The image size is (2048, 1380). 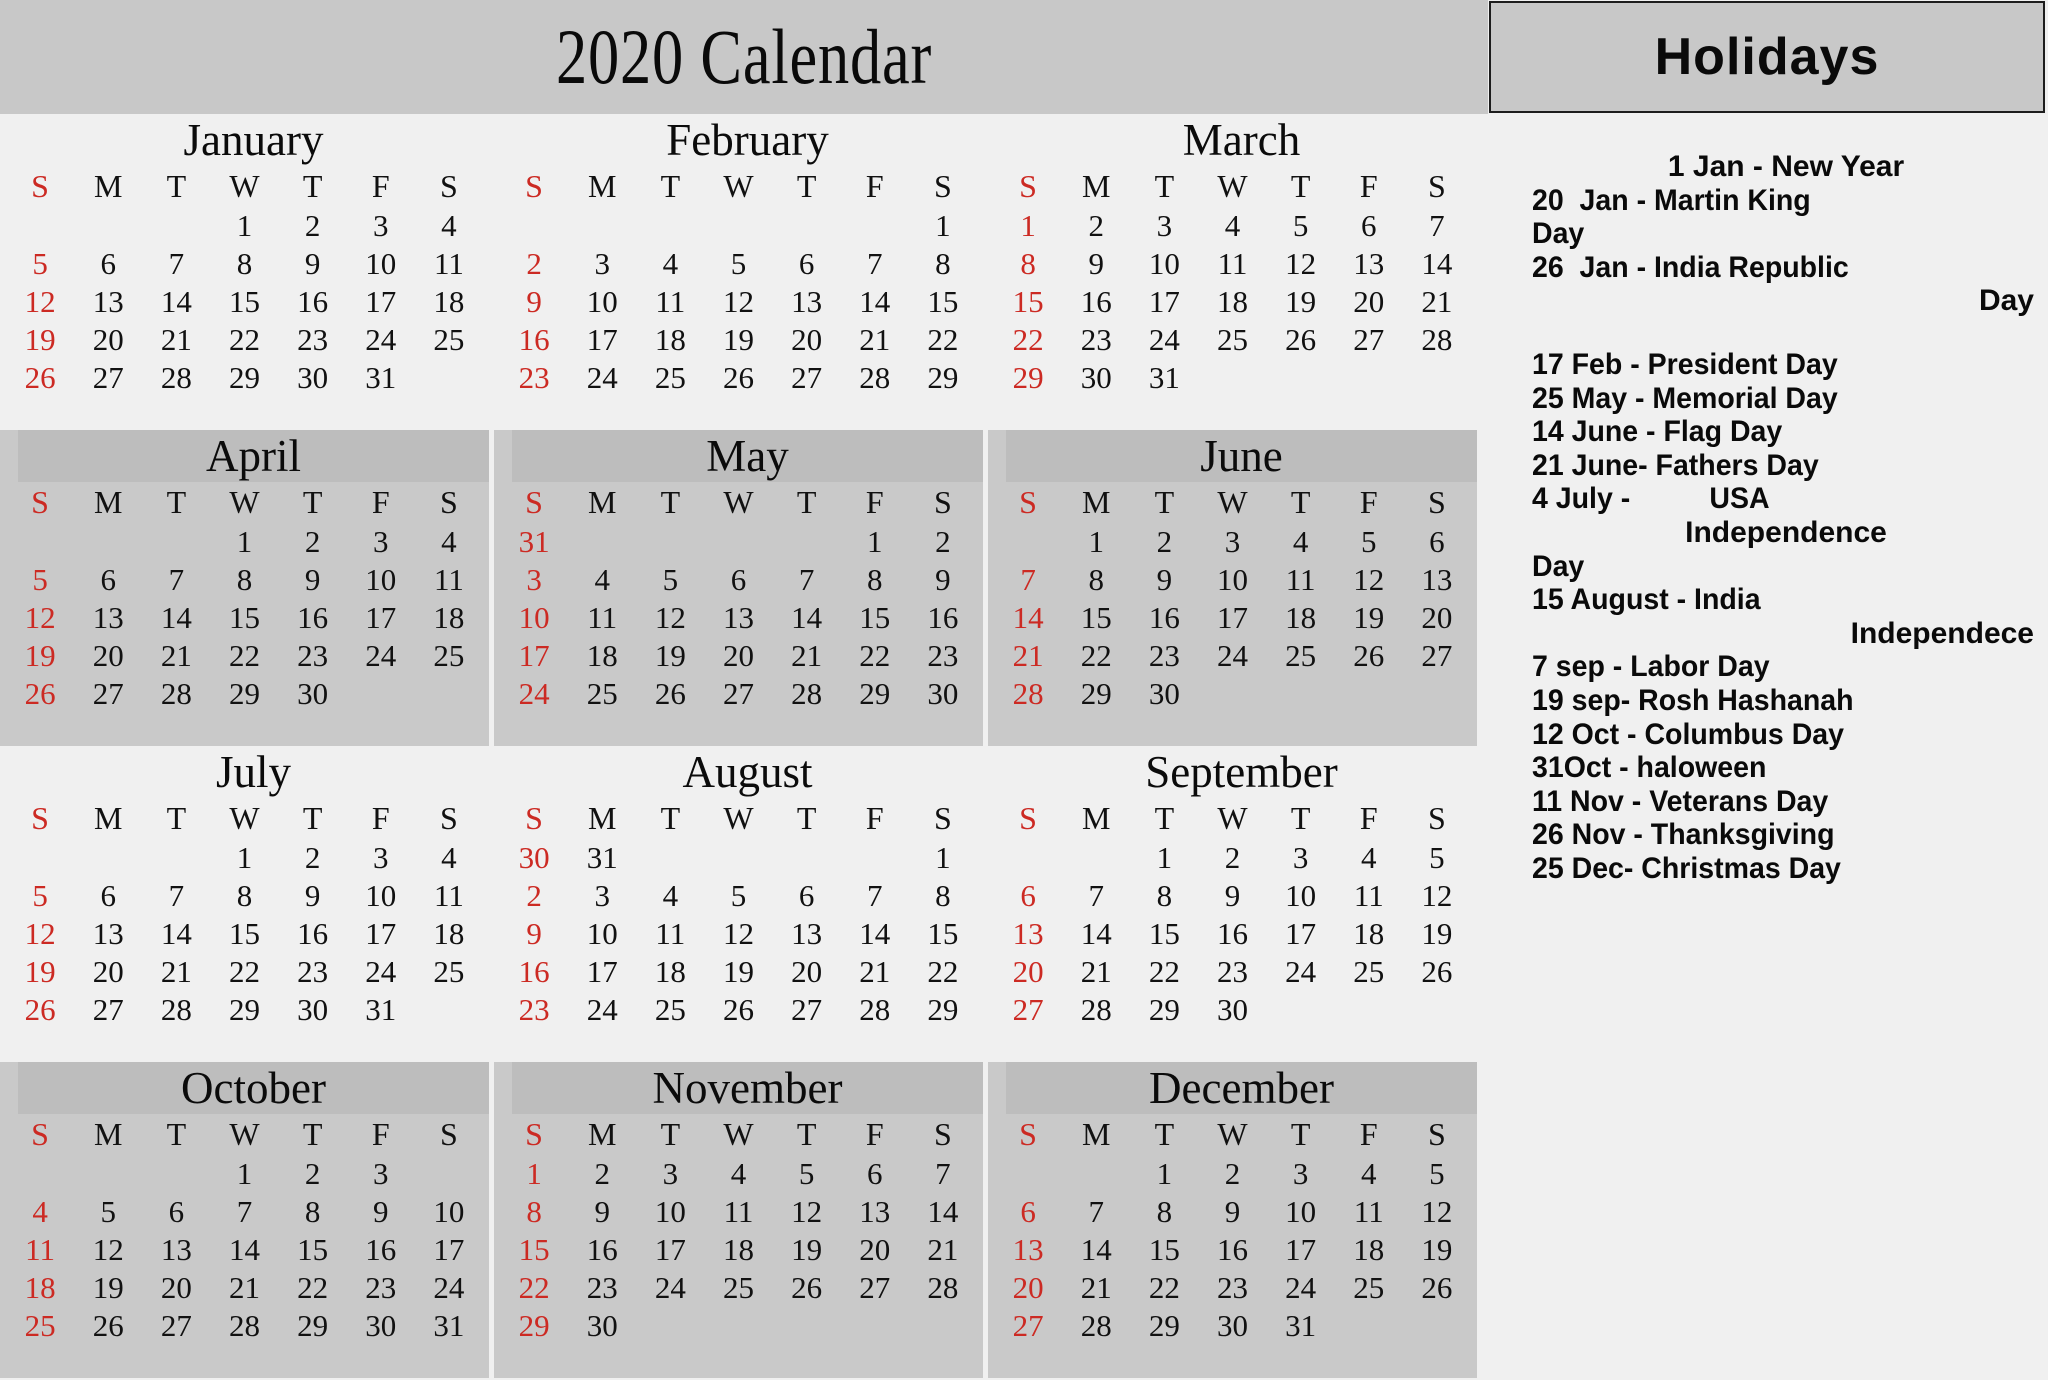 I want to click on day-cell: 3, so click(x=381, y=225).